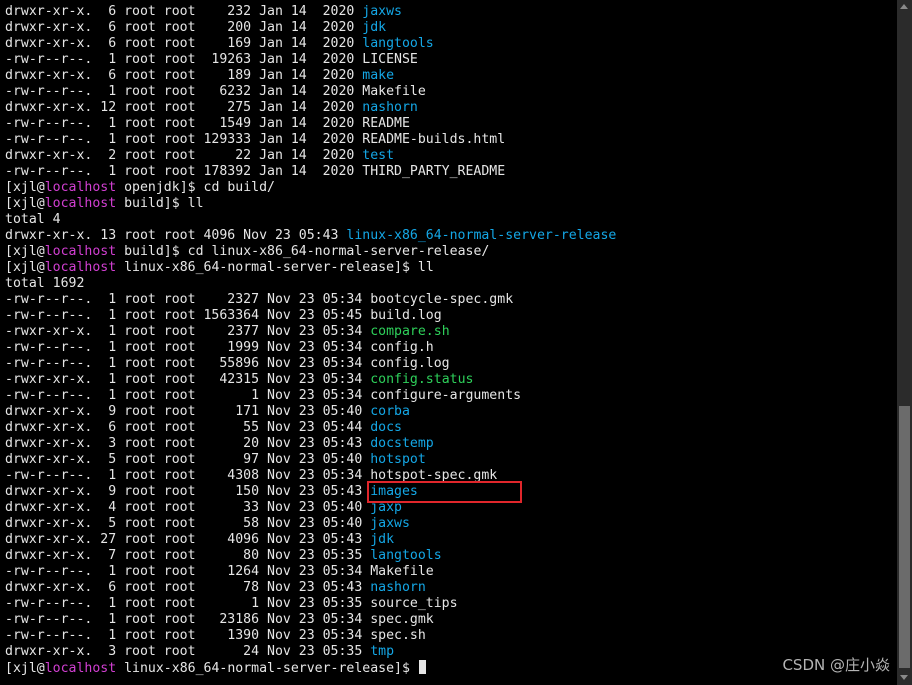  I want to click on images-highlight-box, so click(444, 492).